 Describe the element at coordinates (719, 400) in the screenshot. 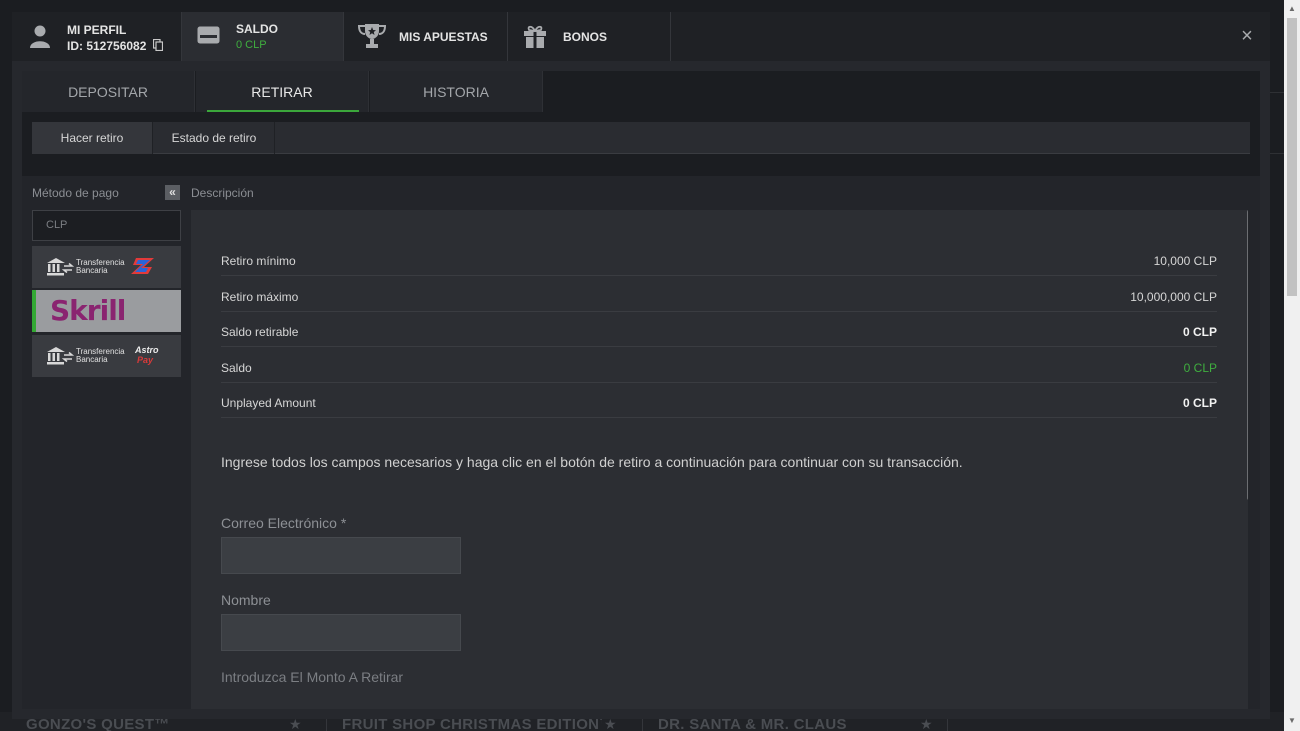

I see `info-row-unplayed-amount: Unplayed Amount 0 CLP` at that location.